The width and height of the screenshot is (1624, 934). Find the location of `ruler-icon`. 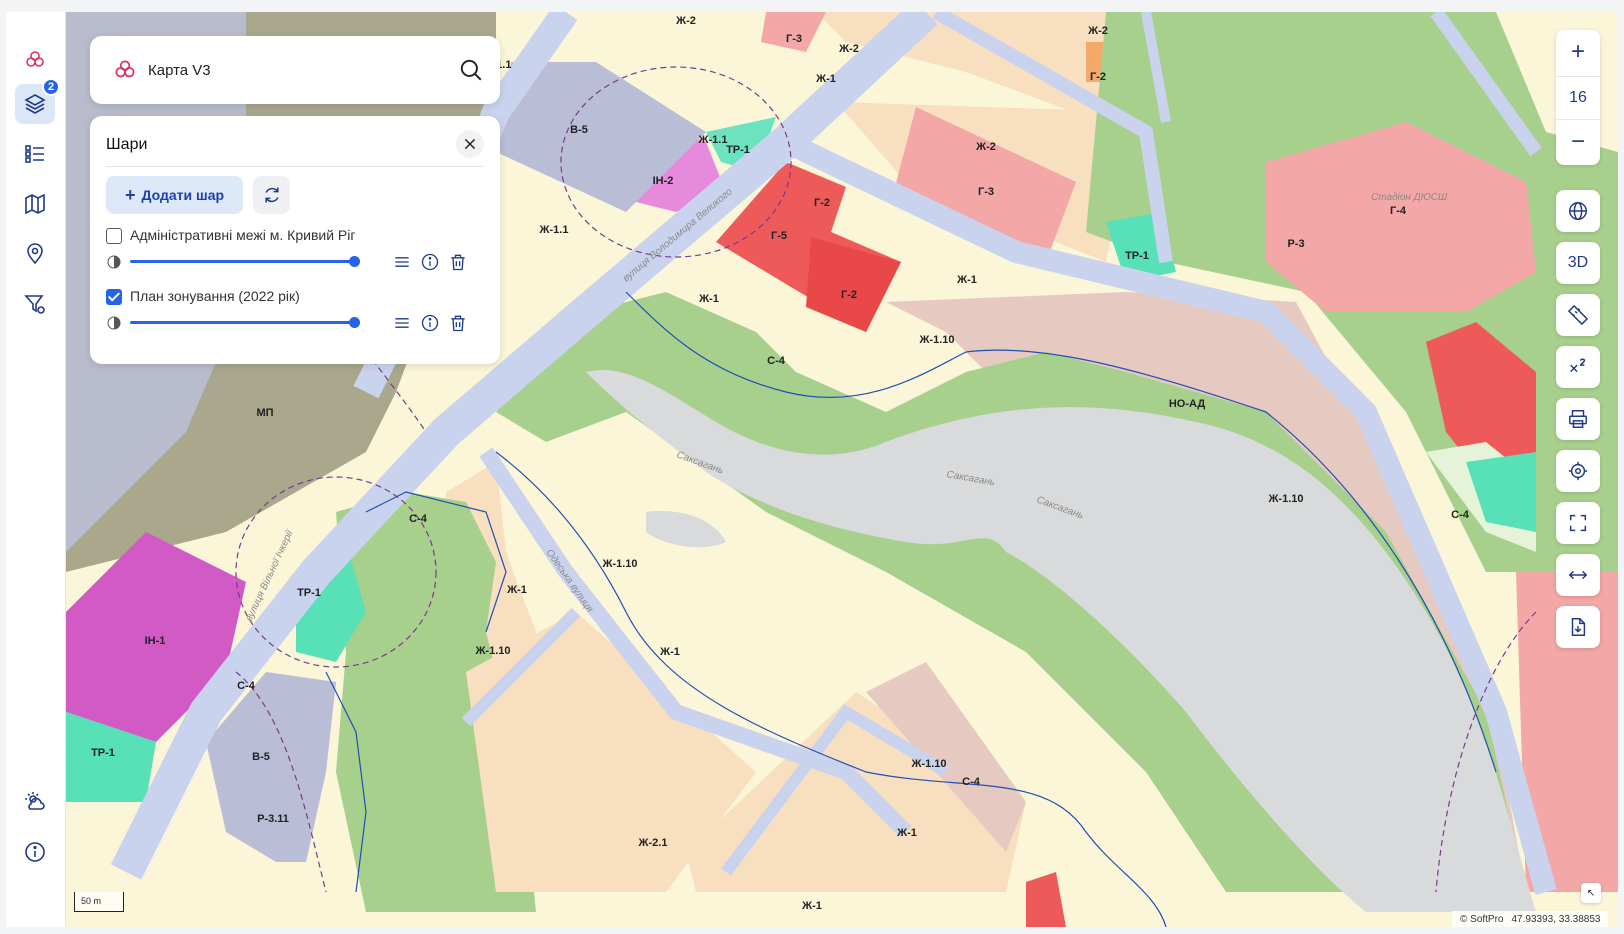

ruler-icon is located at coordinates (1578, 315).